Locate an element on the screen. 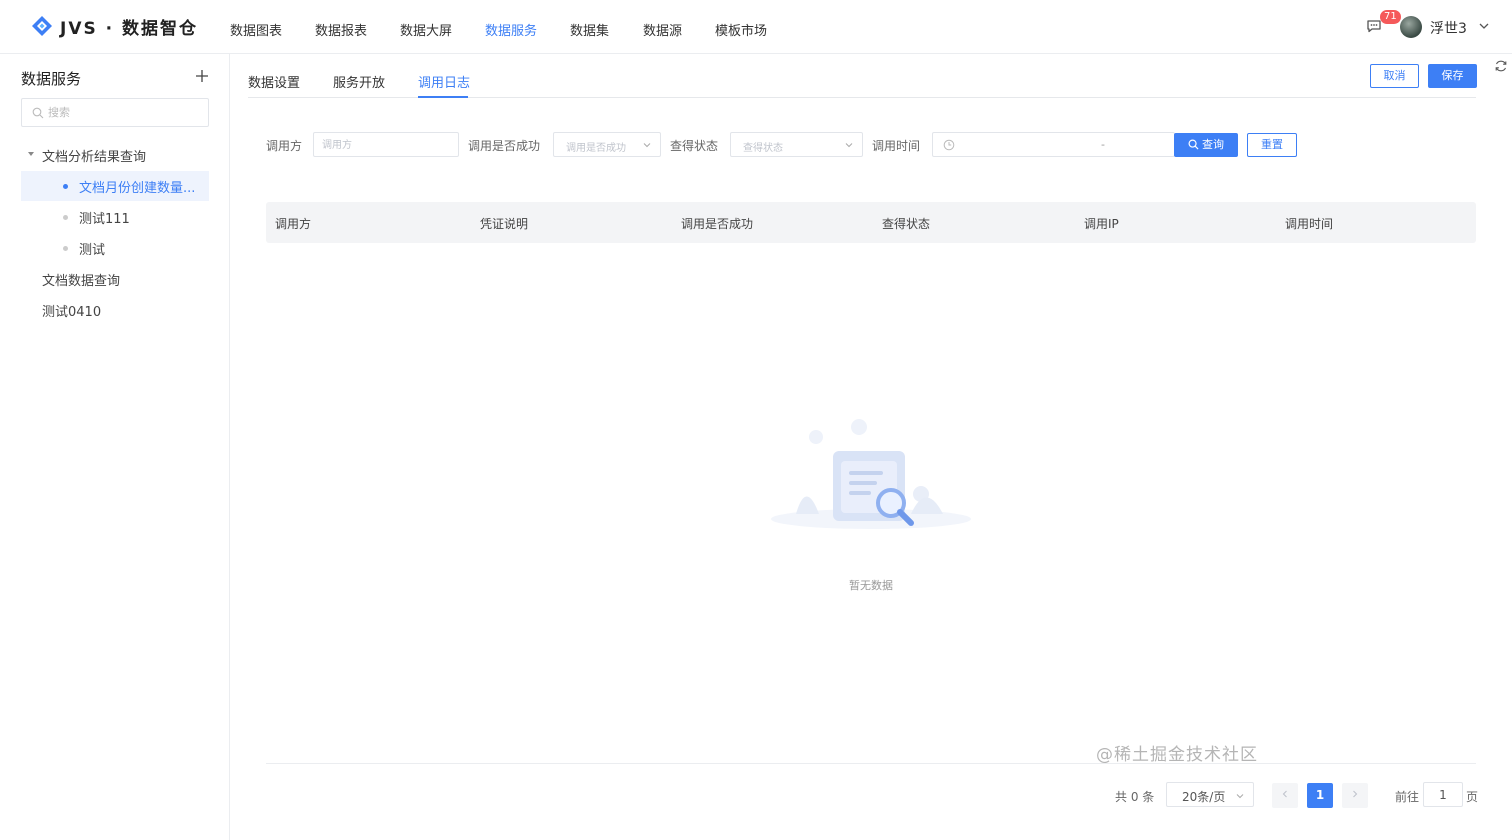 The image size is (1512, 840). tree-label: 测试0410 is located at coordinates (72, 312).